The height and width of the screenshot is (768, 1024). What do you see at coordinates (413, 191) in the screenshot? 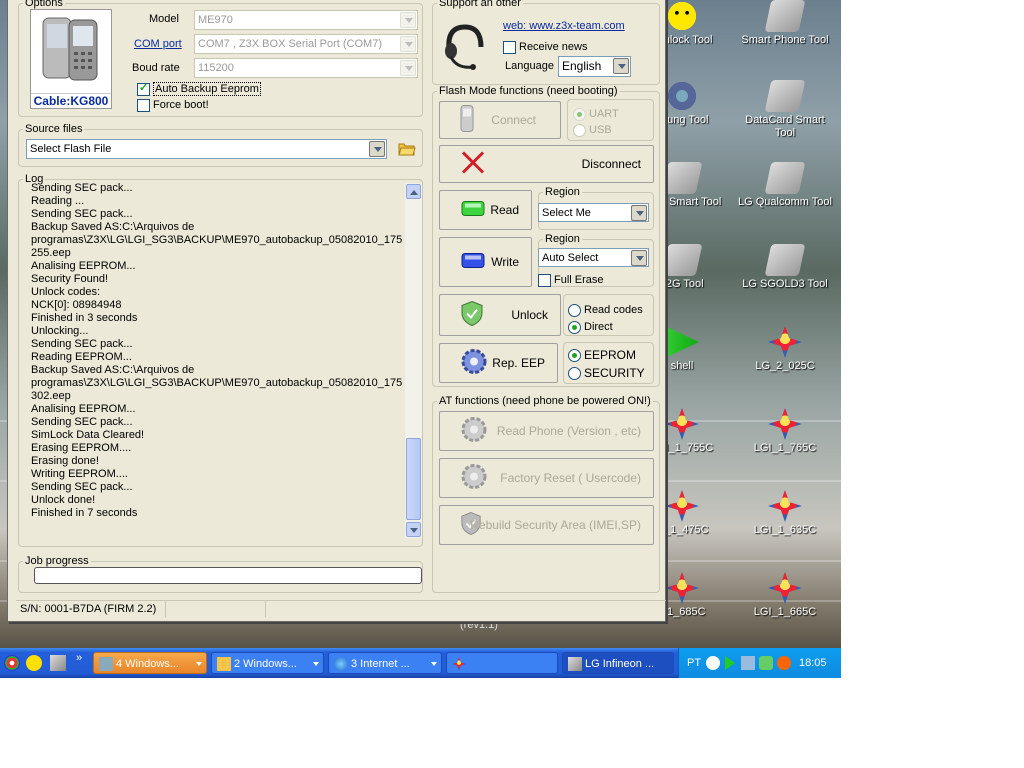
I see `scroll-up-icon` at bounding box center [413, 191].